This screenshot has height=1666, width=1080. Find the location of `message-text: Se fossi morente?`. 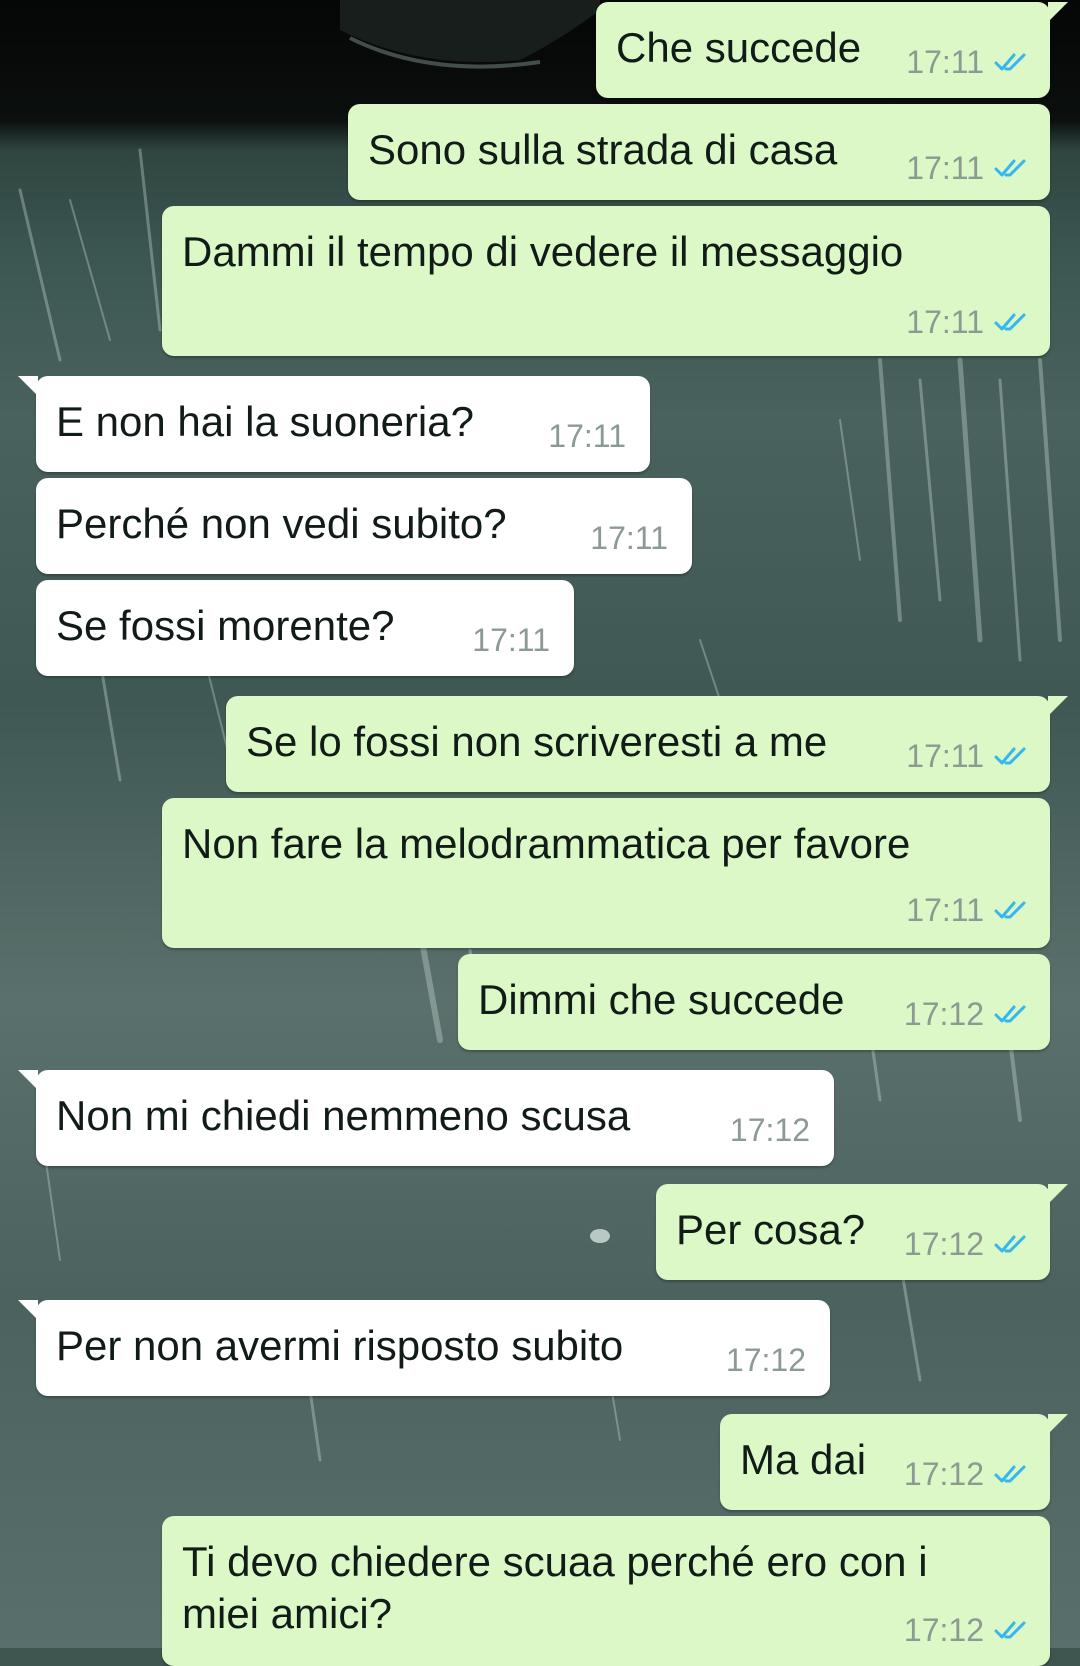

message-text: Se fossi morente? is located at coordinates (225, 625).